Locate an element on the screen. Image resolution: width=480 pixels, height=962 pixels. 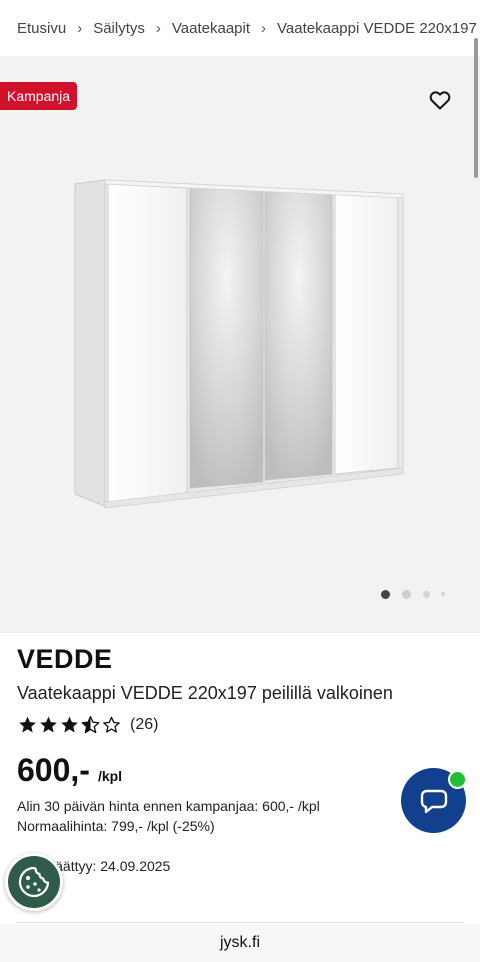
divider is located at coordinates (240, 922).